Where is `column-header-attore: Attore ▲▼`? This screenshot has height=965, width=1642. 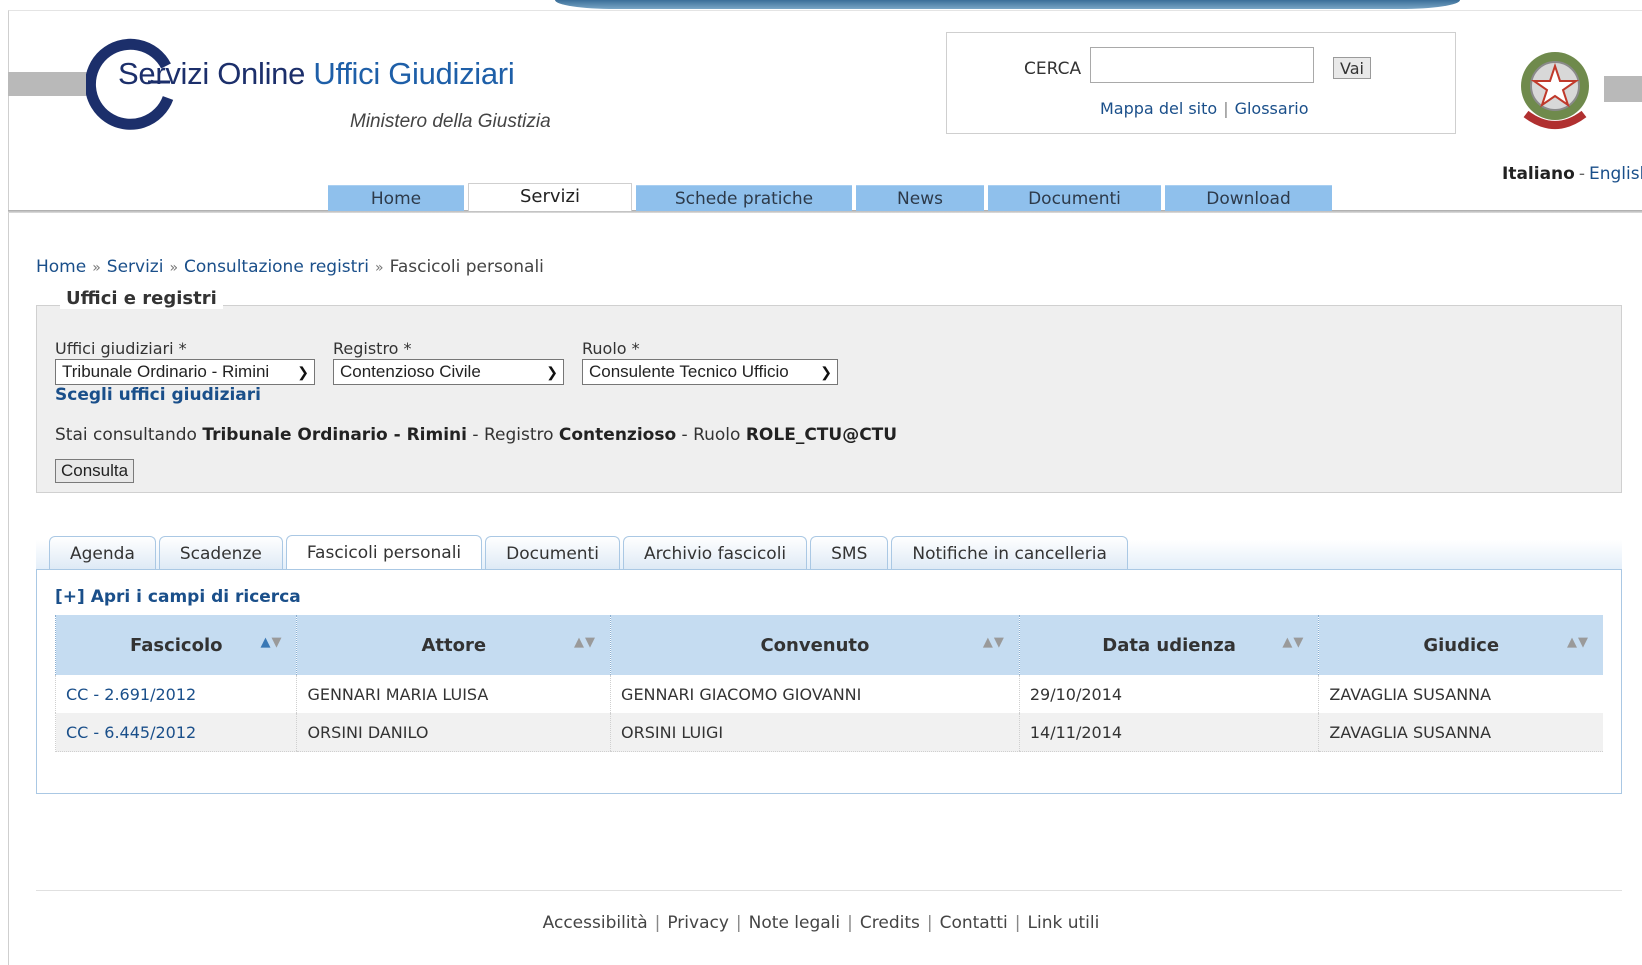
column-header-attore: Attore ▲▼ is located at coordinates (453, 645).